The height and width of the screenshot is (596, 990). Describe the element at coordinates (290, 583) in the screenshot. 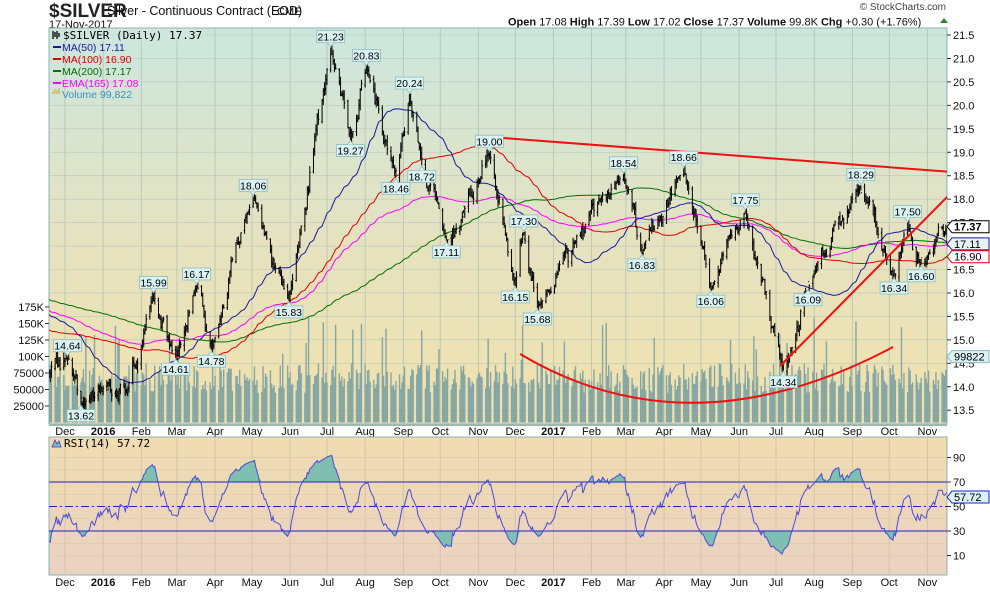

I see `x-tick-label: Jun` at that location.